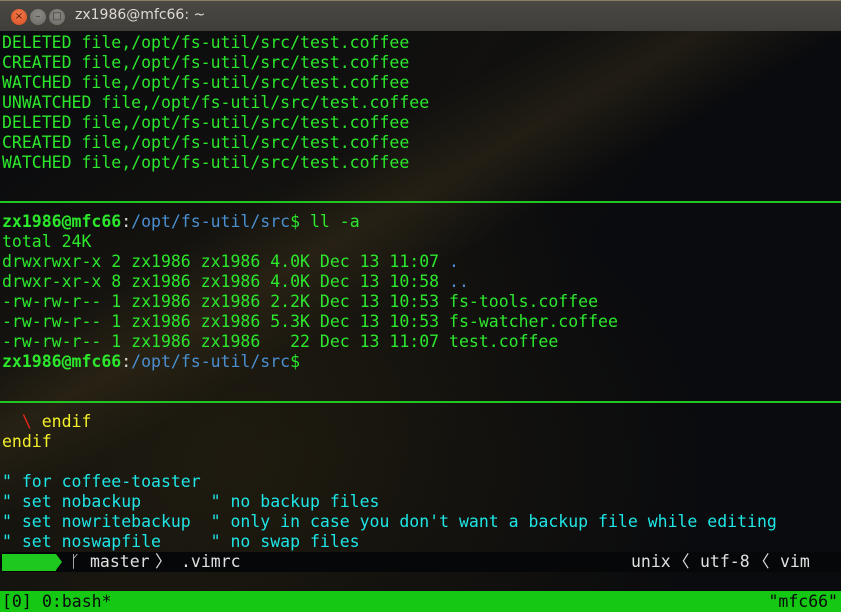 This screenshot has width=841, height=612. I want to click on listing-name: ., so click(454, 261).